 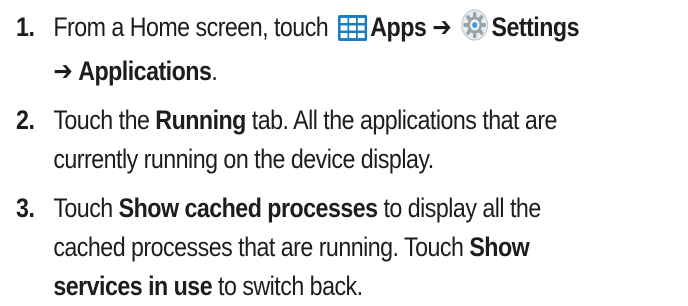 I want to click on step-number: 3., so click(x=25, y=208).